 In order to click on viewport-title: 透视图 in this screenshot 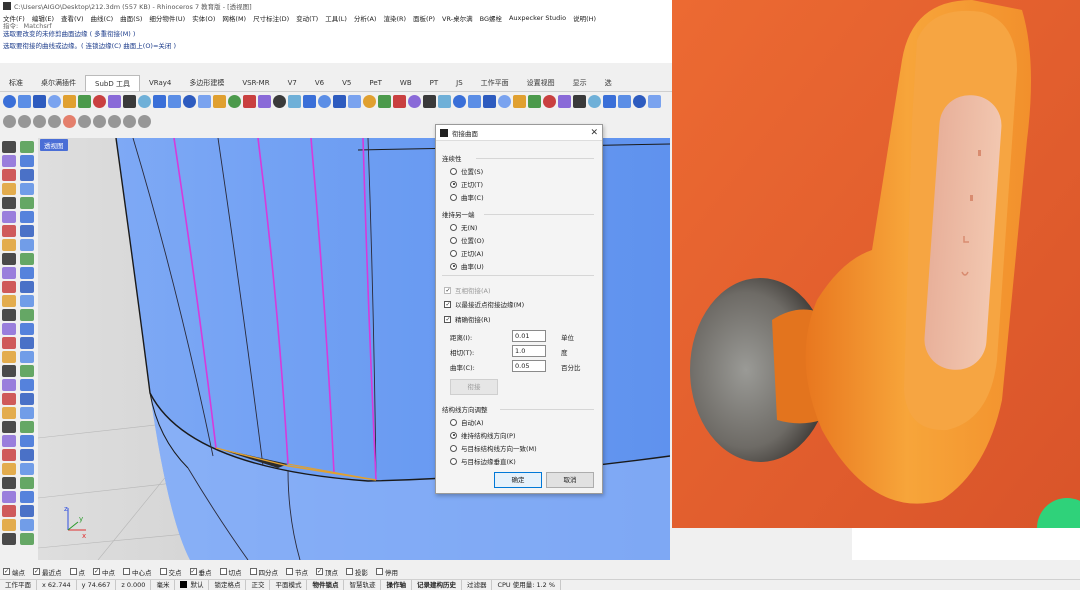, I will do `click(54, 145)`.